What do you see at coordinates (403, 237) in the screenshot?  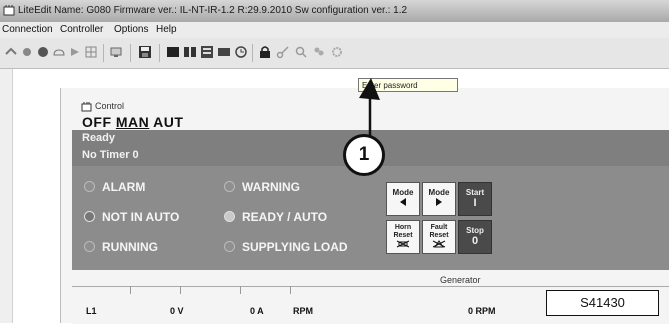 I see `horn-reset-button: Horn Reset` at bounding box center [403, 237].